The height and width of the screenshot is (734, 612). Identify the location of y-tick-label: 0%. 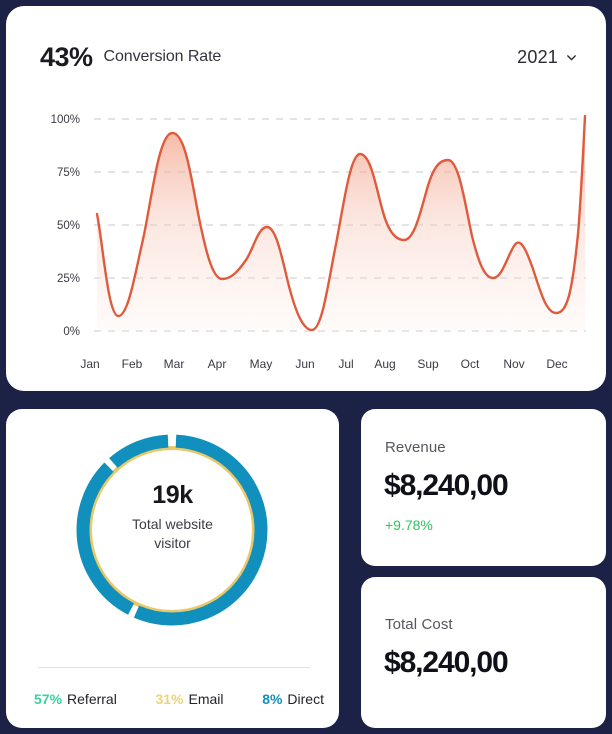
(71, 332).